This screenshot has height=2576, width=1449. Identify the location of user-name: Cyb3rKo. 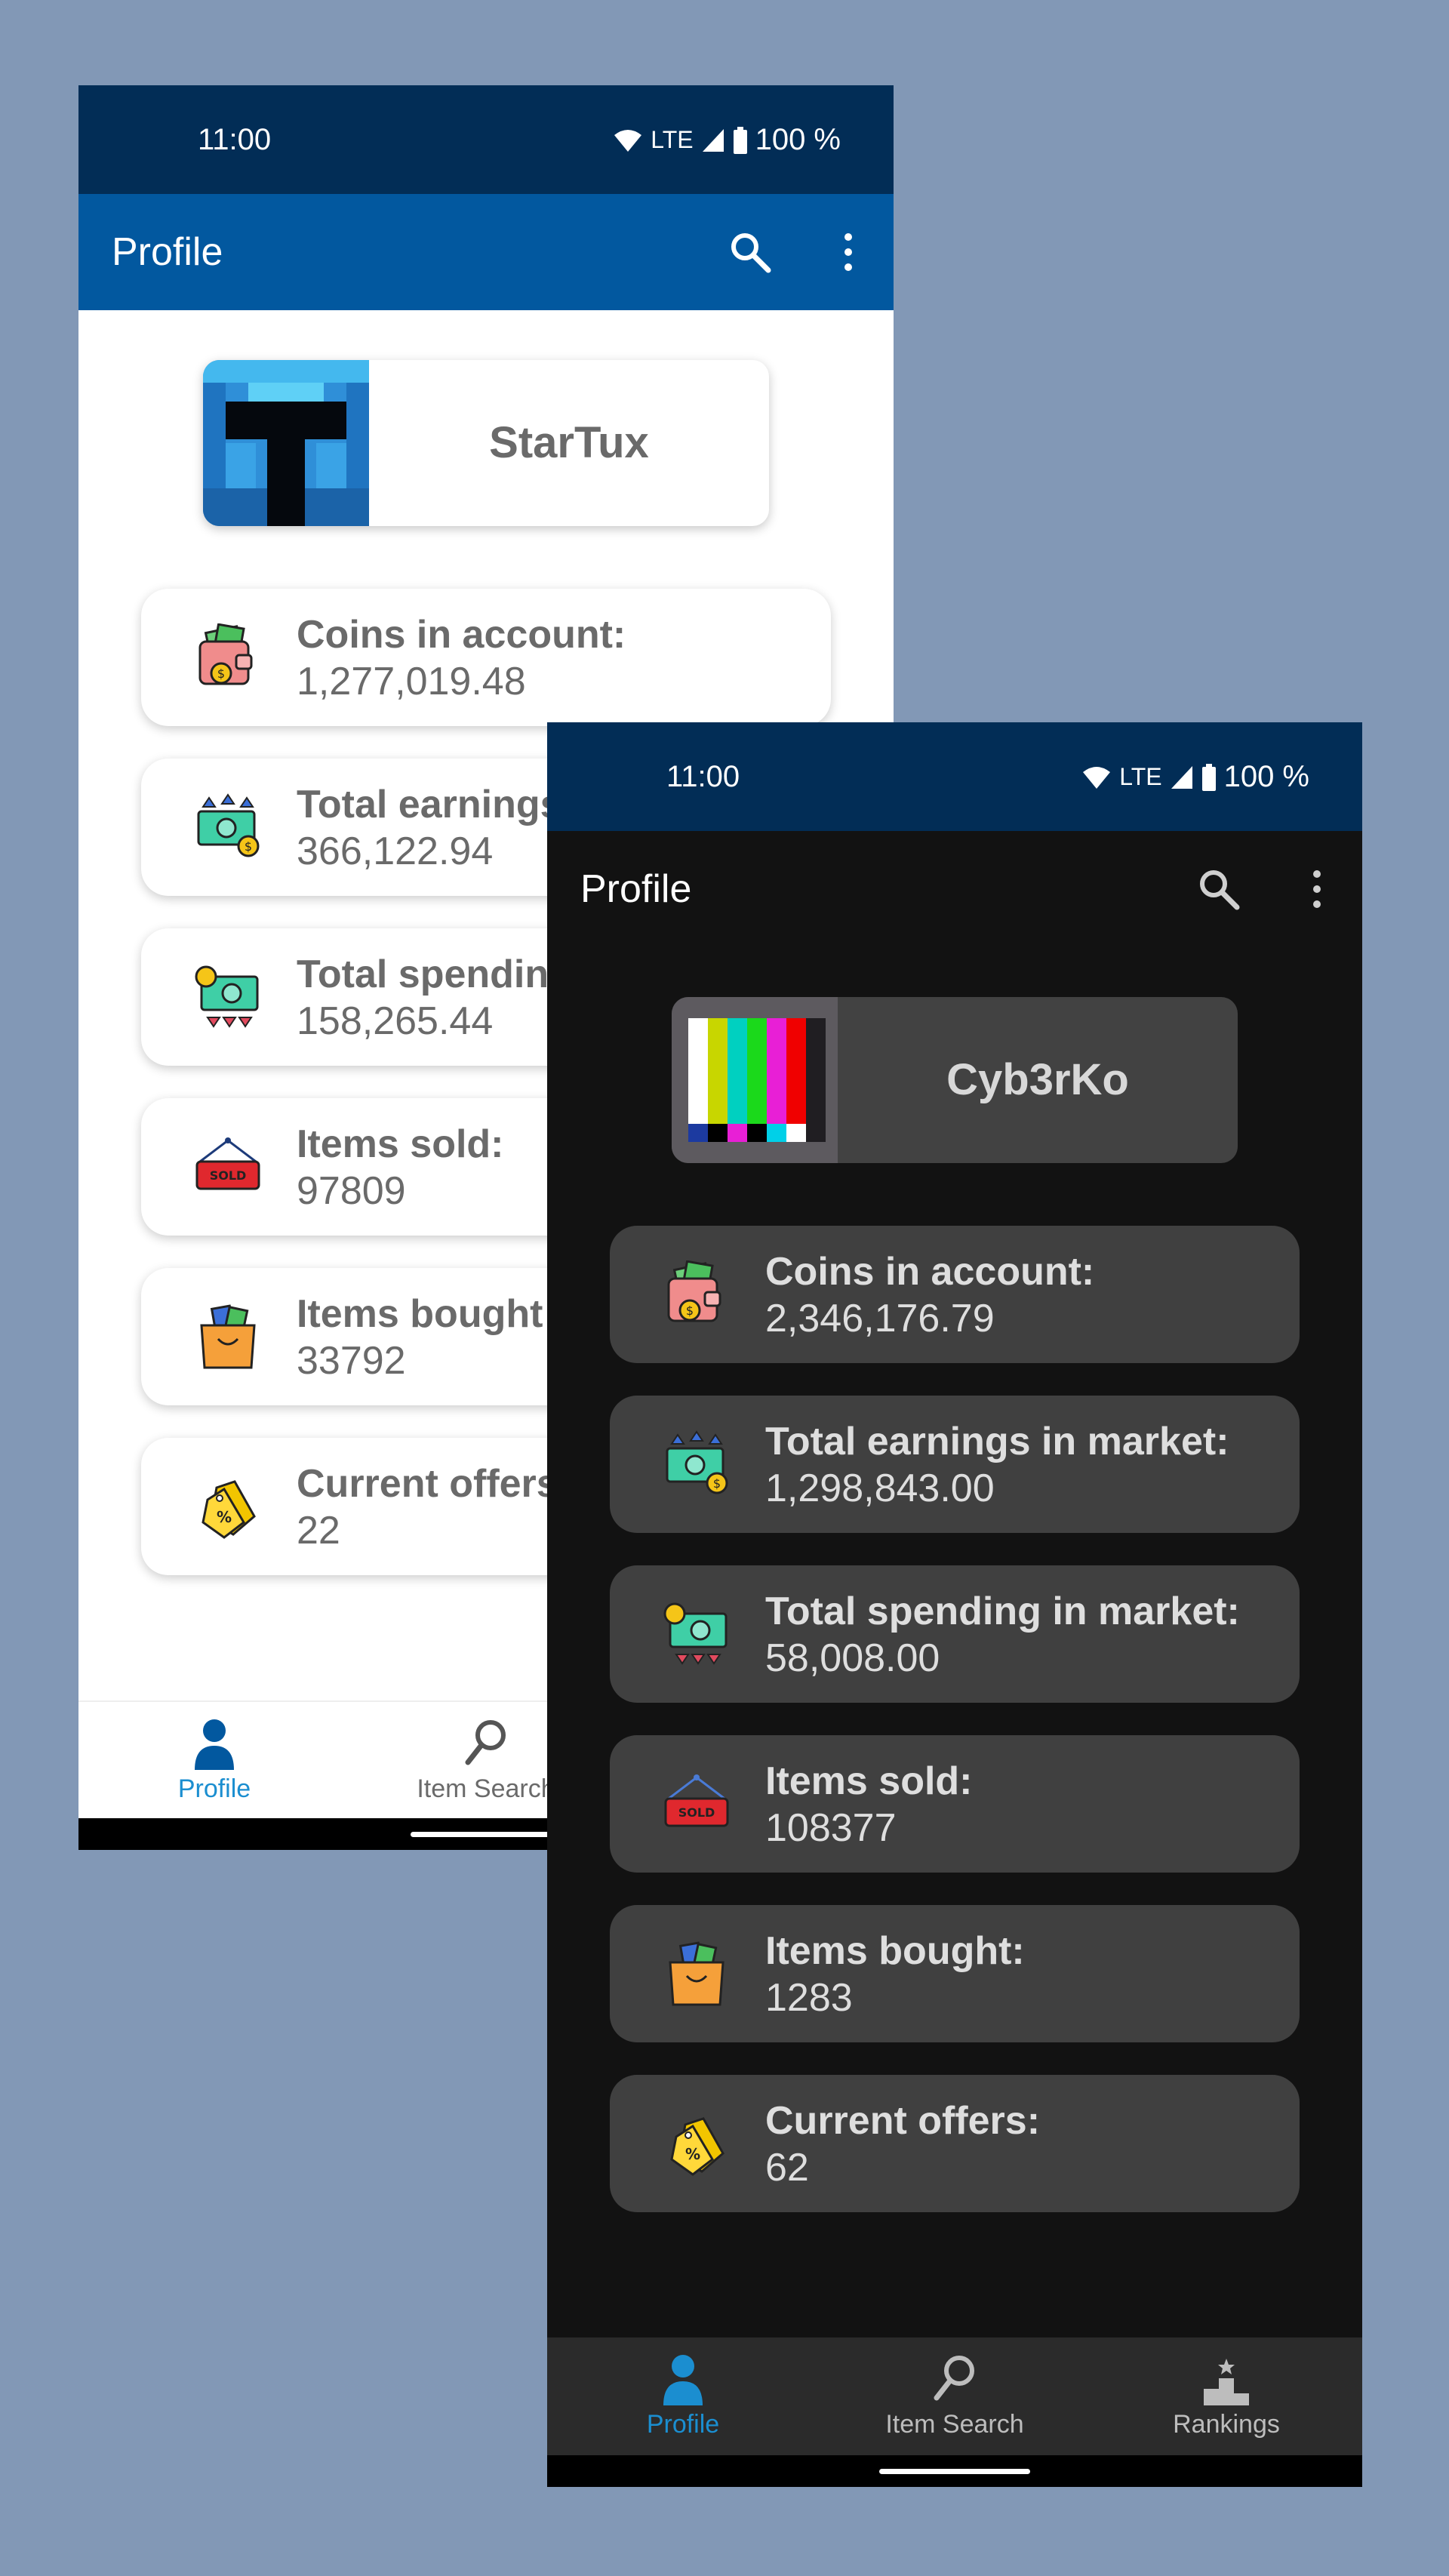
(1037, 1079).